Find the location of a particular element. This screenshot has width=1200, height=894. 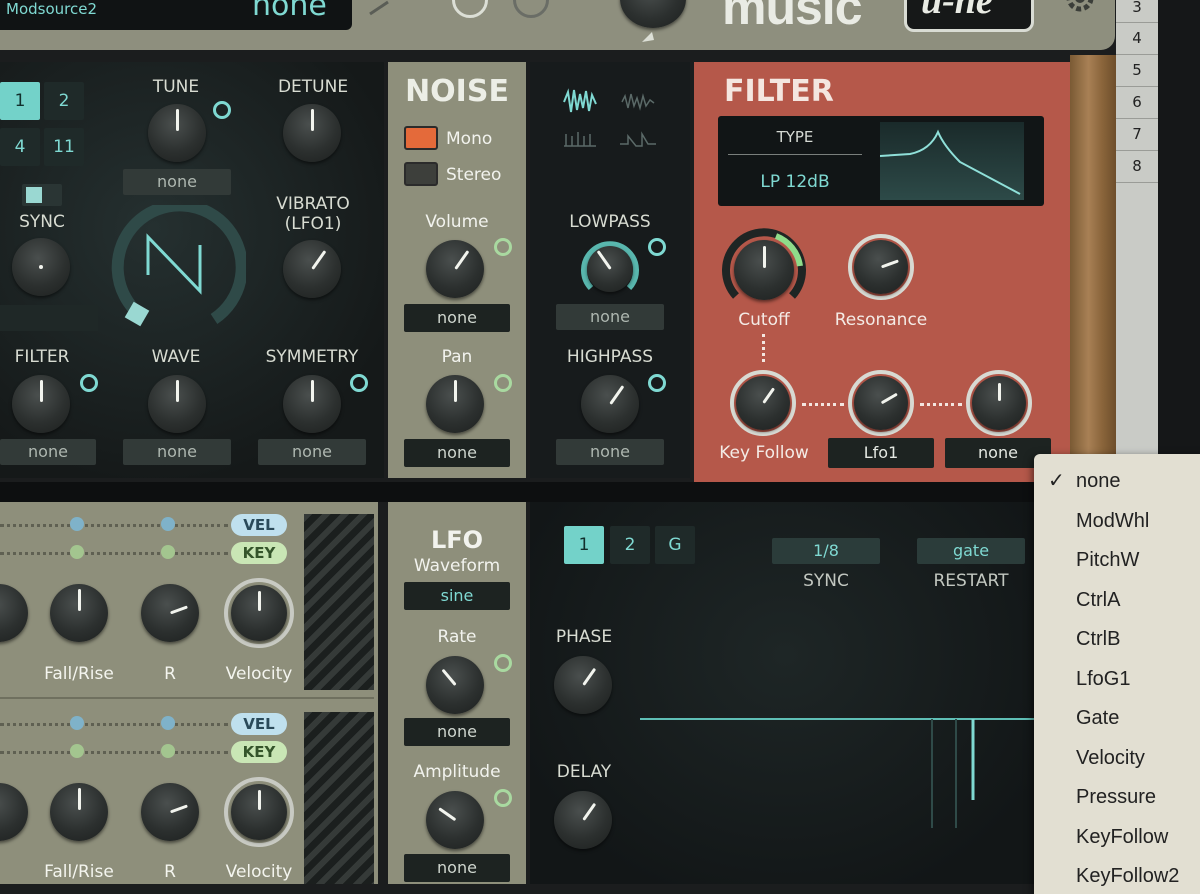

env1-velocity-knob is located at coordinates (259, 613).